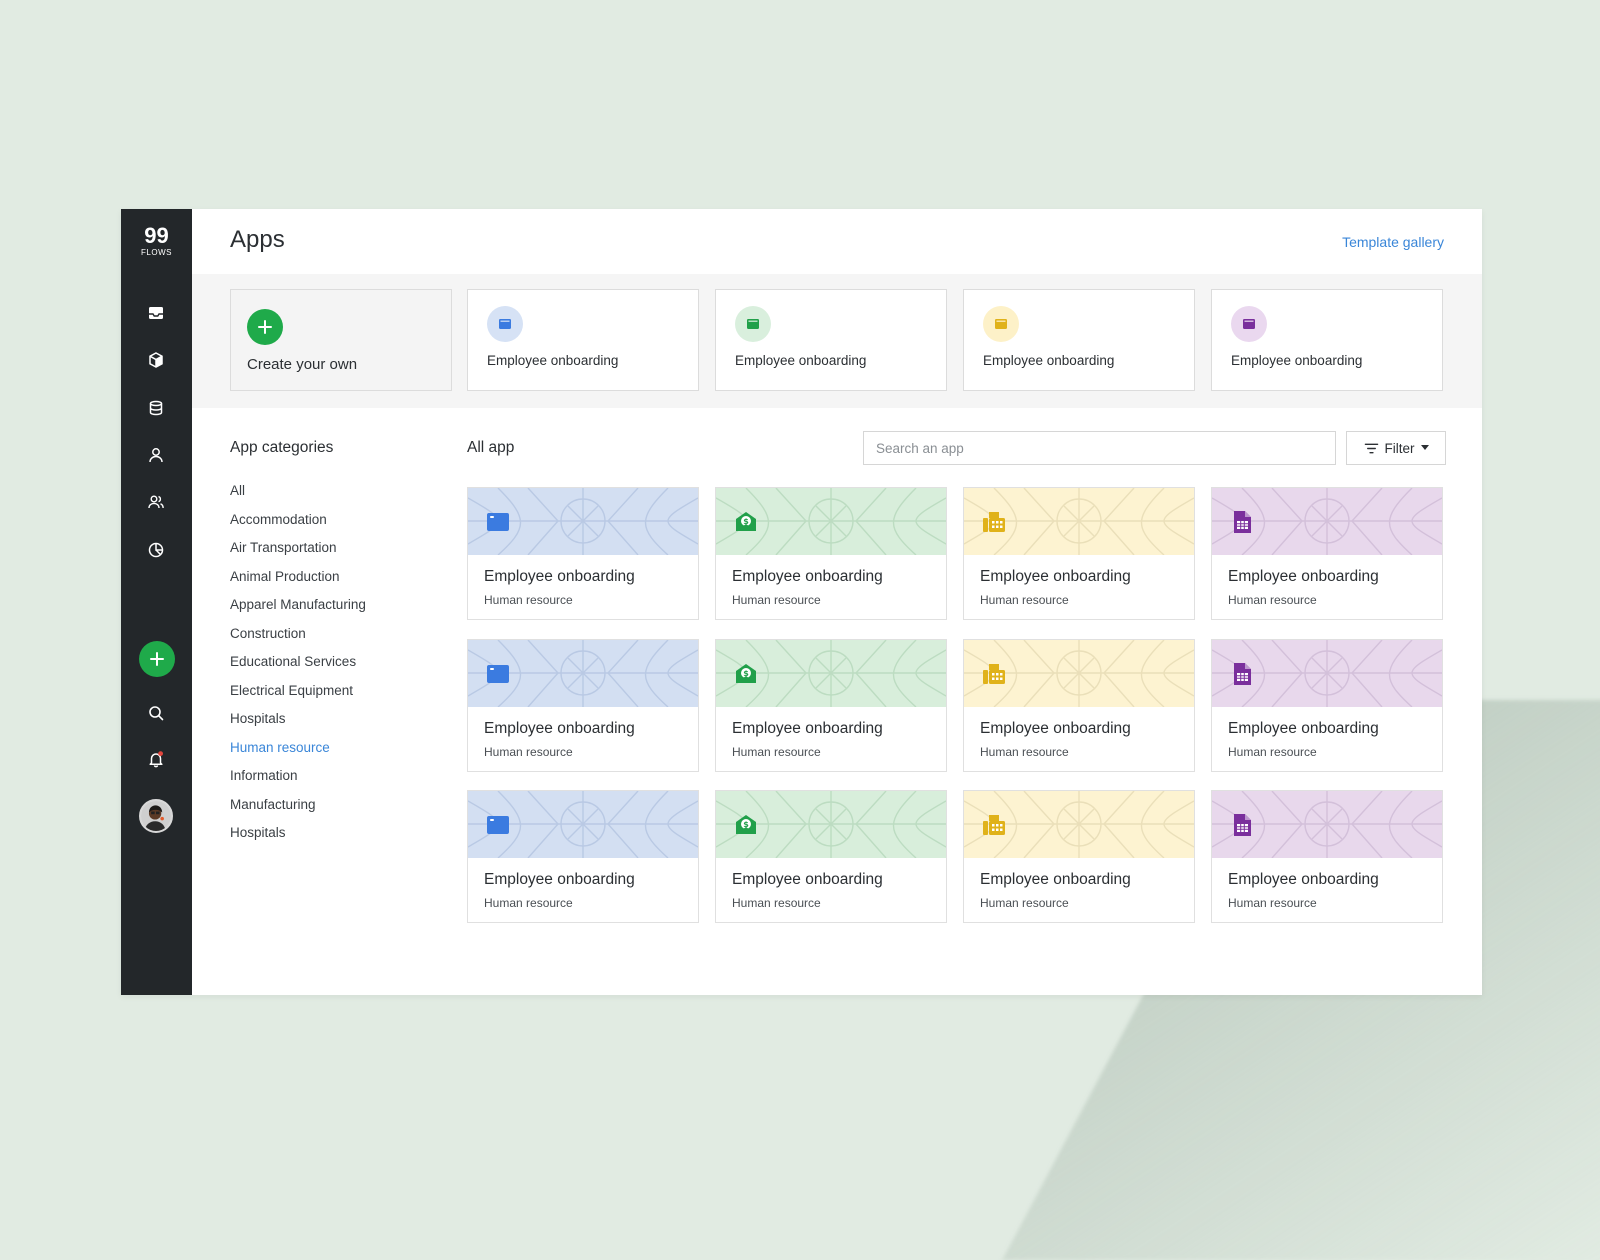 This screenshot has width=1600, height=1260. What do you see at coordinates (160, 753) in the screenshot?
I see `notification-dot` at bounding box center [160, 753].